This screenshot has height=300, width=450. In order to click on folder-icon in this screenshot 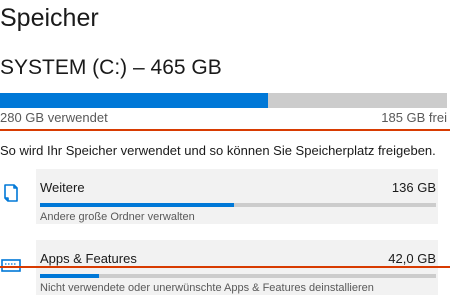, I will do `click(12, 193)`.